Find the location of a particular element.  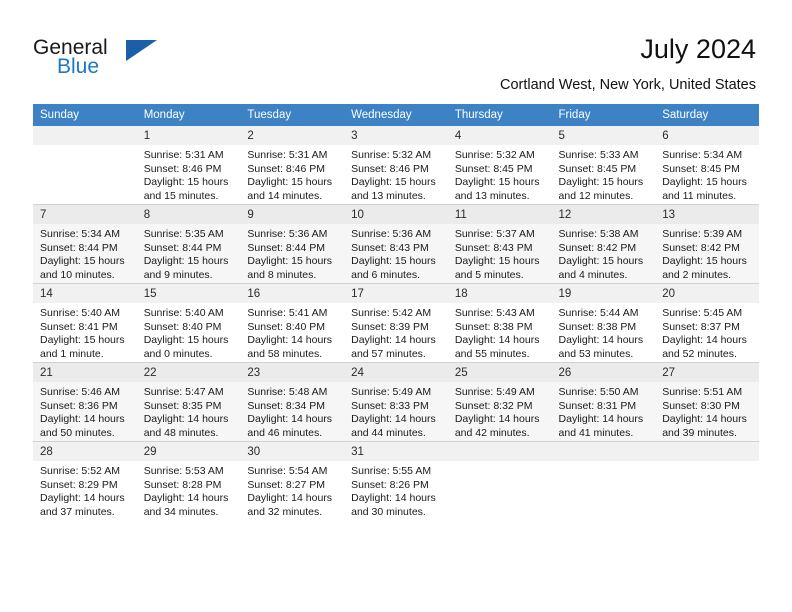

day-number is located at coordinates (707, 451).